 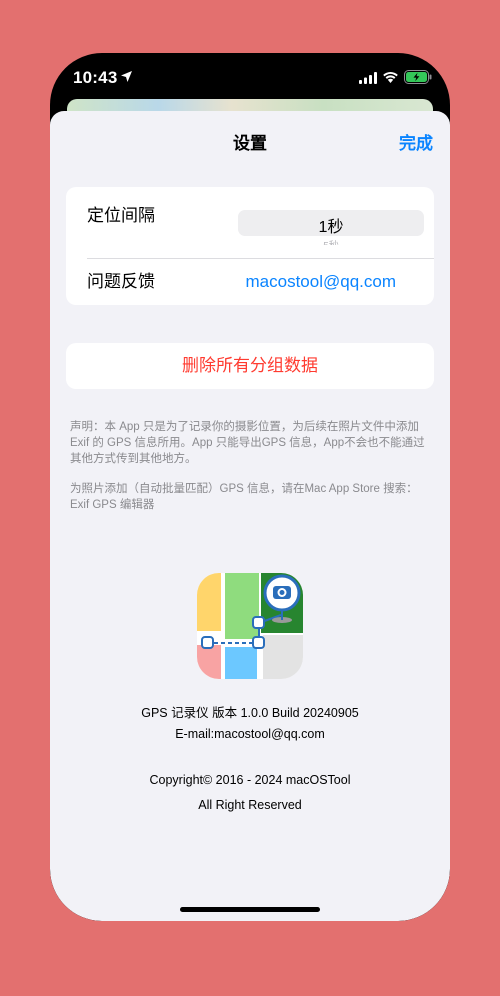 What do you see at coordinates (416, 141) in the screenshot?
I see `done-button: 完成` at bounding box center [416, 141].